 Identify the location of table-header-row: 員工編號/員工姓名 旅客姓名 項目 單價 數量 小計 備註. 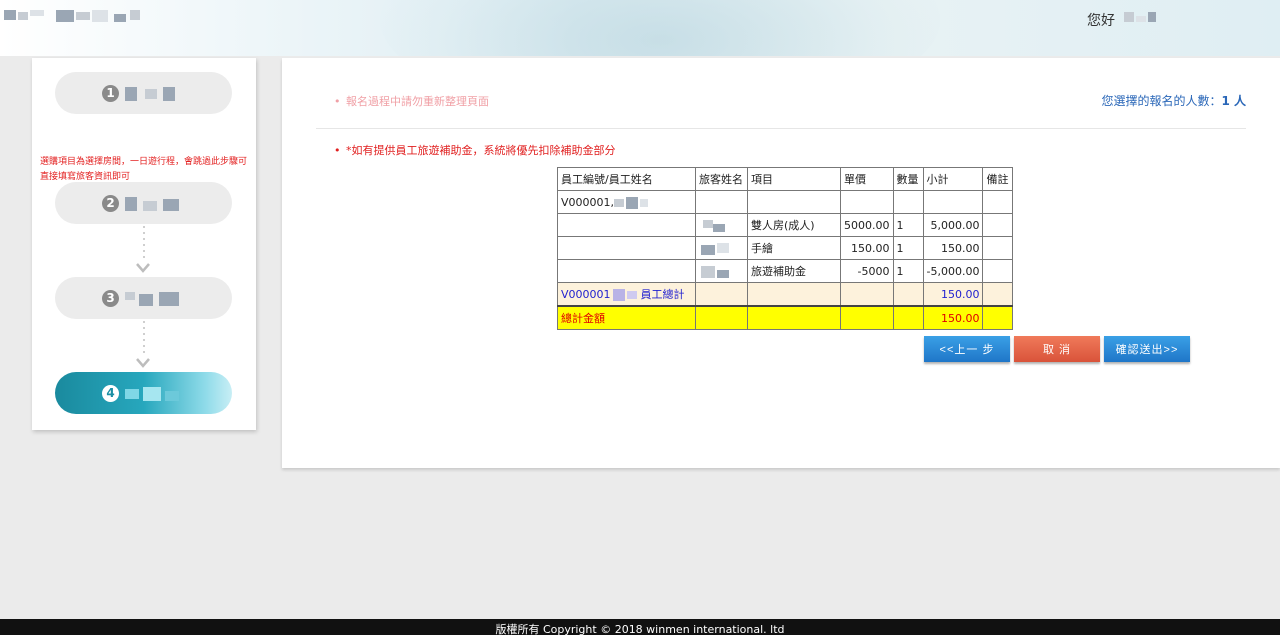
(785, 179).